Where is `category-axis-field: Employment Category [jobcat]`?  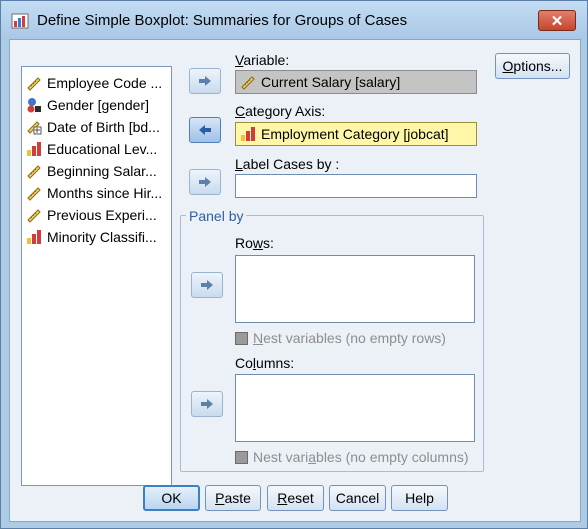
category-axis-field: Employment Category [jobcat] is located at coordinates (356, 134).